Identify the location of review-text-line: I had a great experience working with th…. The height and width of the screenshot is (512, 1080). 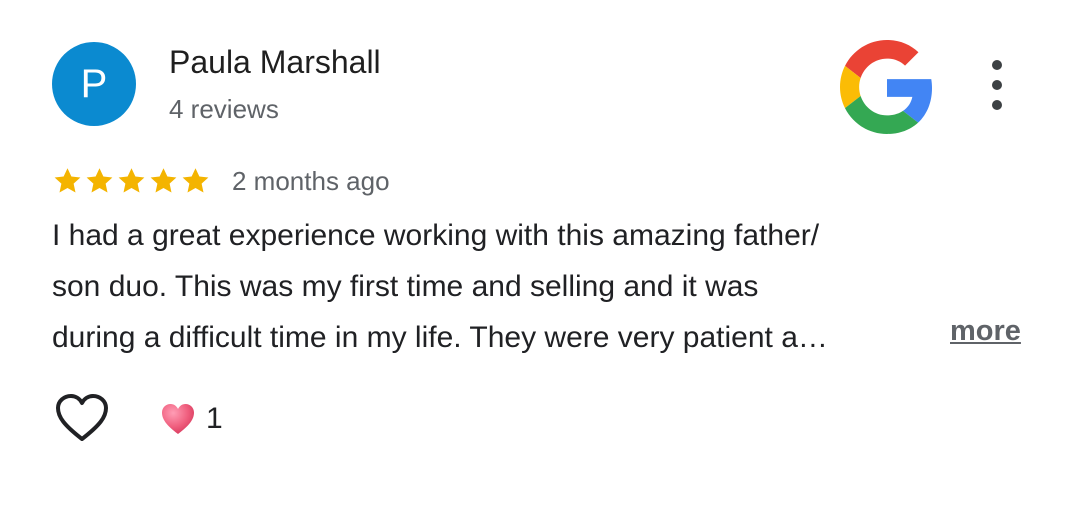
(436, 235).